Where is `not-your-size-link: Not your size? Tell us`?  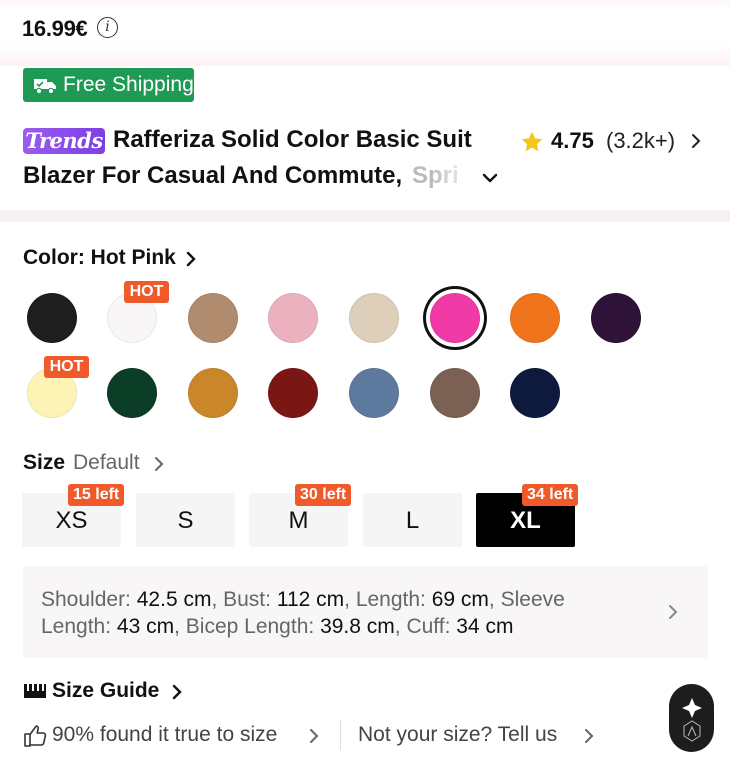
not-your-size-link: Not your size? Tell us is located at coordinates (457, 735).